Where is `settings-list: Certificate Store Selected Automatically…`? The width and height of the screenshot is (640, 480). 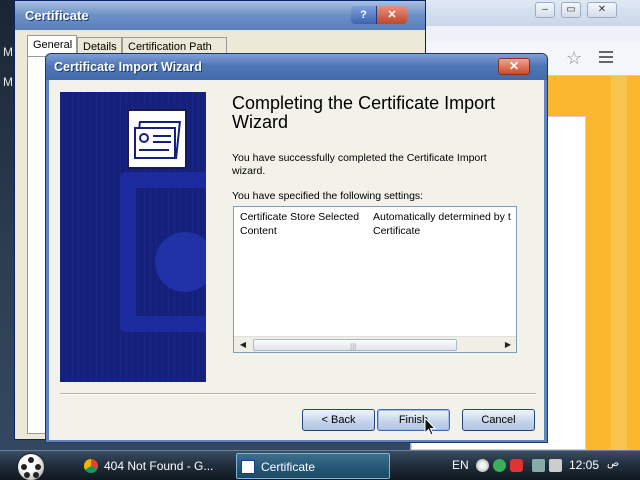
settings-list: Certificate Store Selected Automatically… is located at coordinates (375, 279).